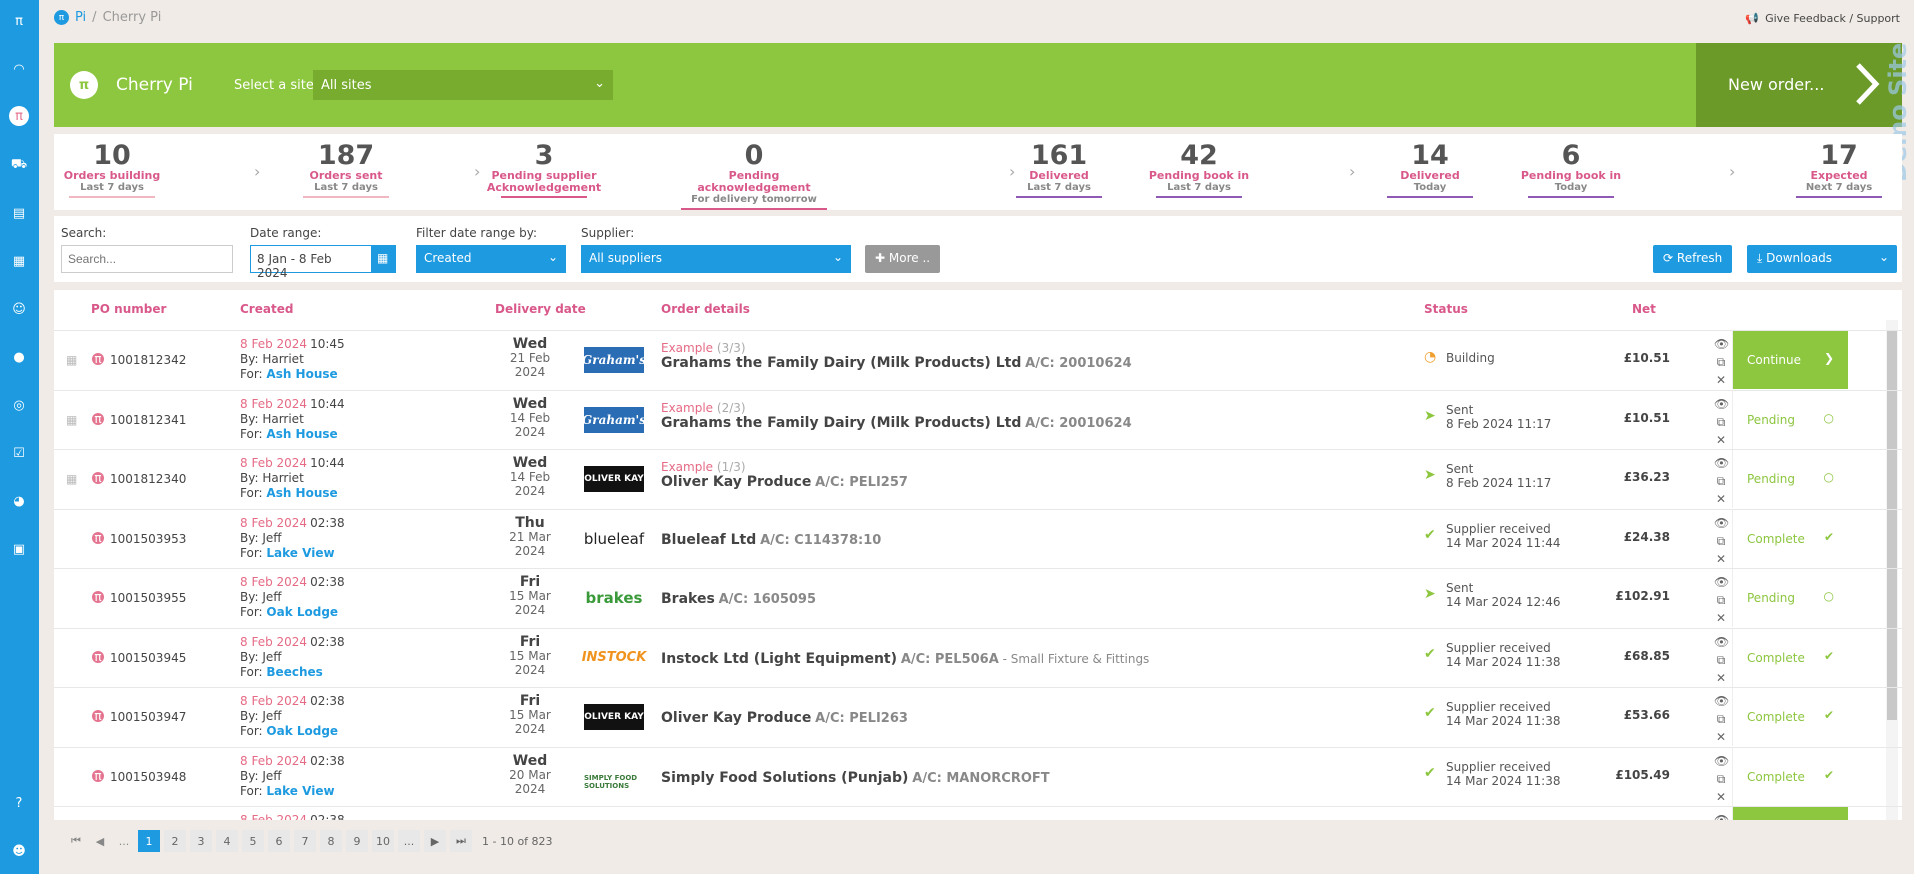  Describe the element at coordinates (19, 165) in the screenshot. I see `delivery-truck-icon: ⛟` at that location.